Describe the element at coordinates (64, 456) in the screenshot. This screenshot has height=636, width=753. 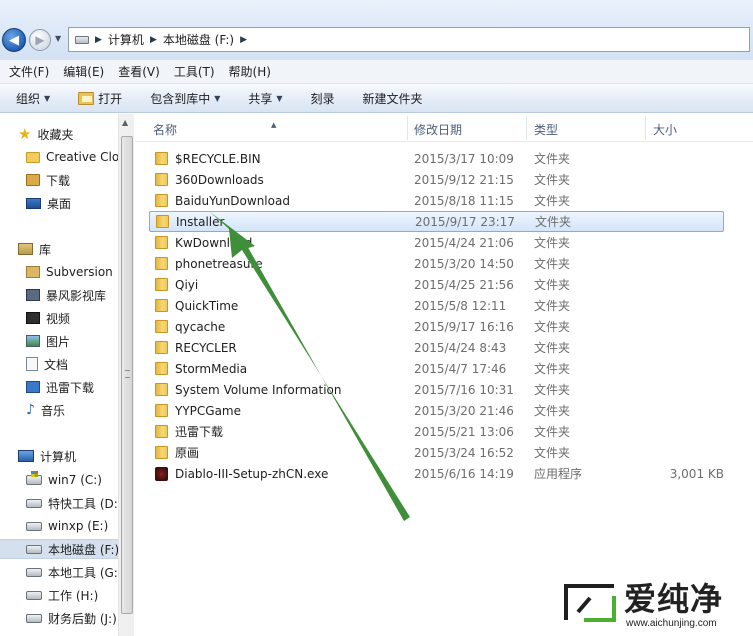
I see `nav-computer: 计算机` at that location.